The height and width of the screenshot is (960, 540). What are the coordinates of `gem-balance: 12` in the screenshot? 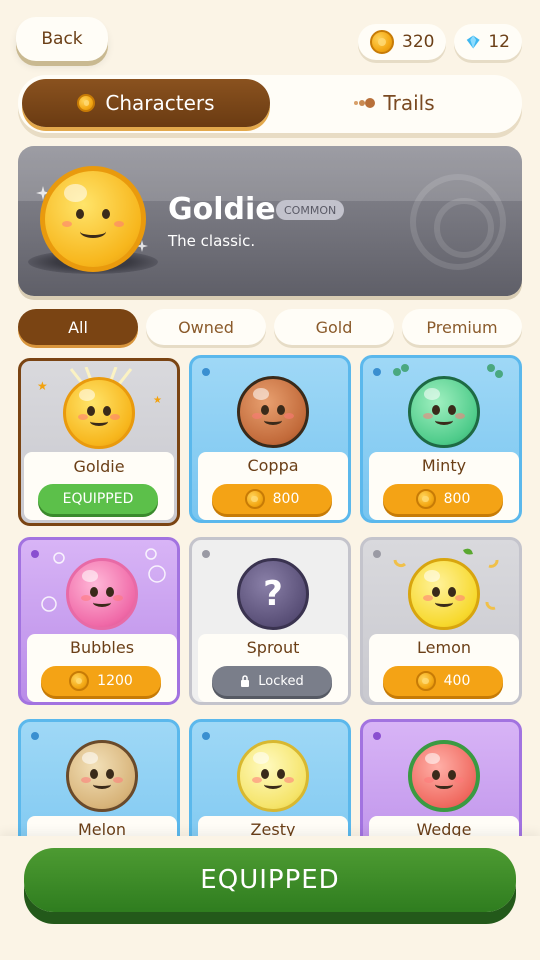 It's located at (488, 42).